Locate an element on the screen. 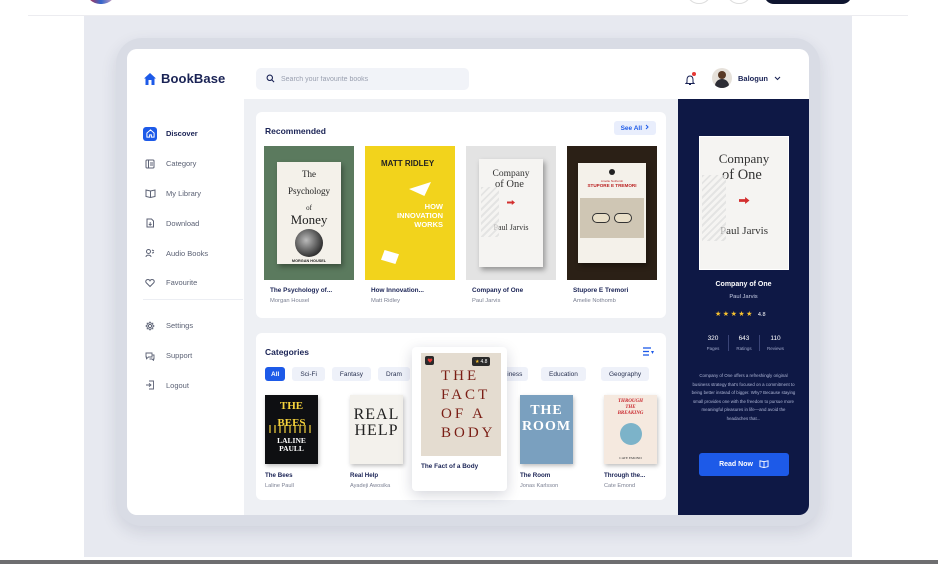 This screenshot has height=564, width=938. book-stats: 320 Pages 643 Ratings 110 Reviews is located at coordinates (744, 343).